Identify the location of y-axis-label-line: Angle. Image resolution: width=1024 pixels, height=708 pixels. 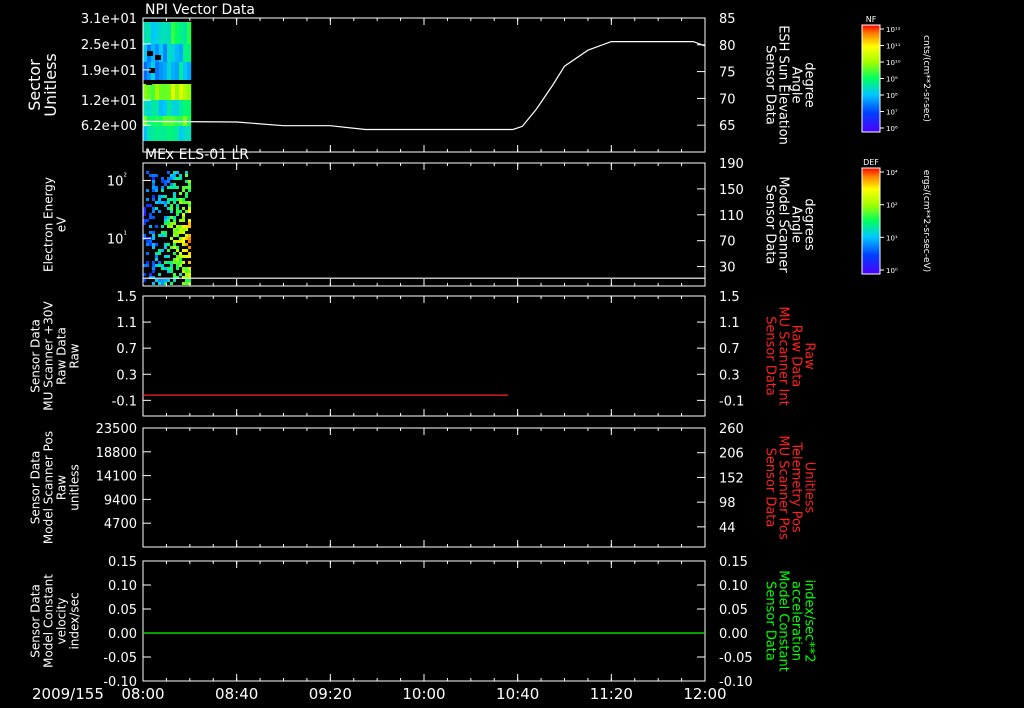
(796, 85).